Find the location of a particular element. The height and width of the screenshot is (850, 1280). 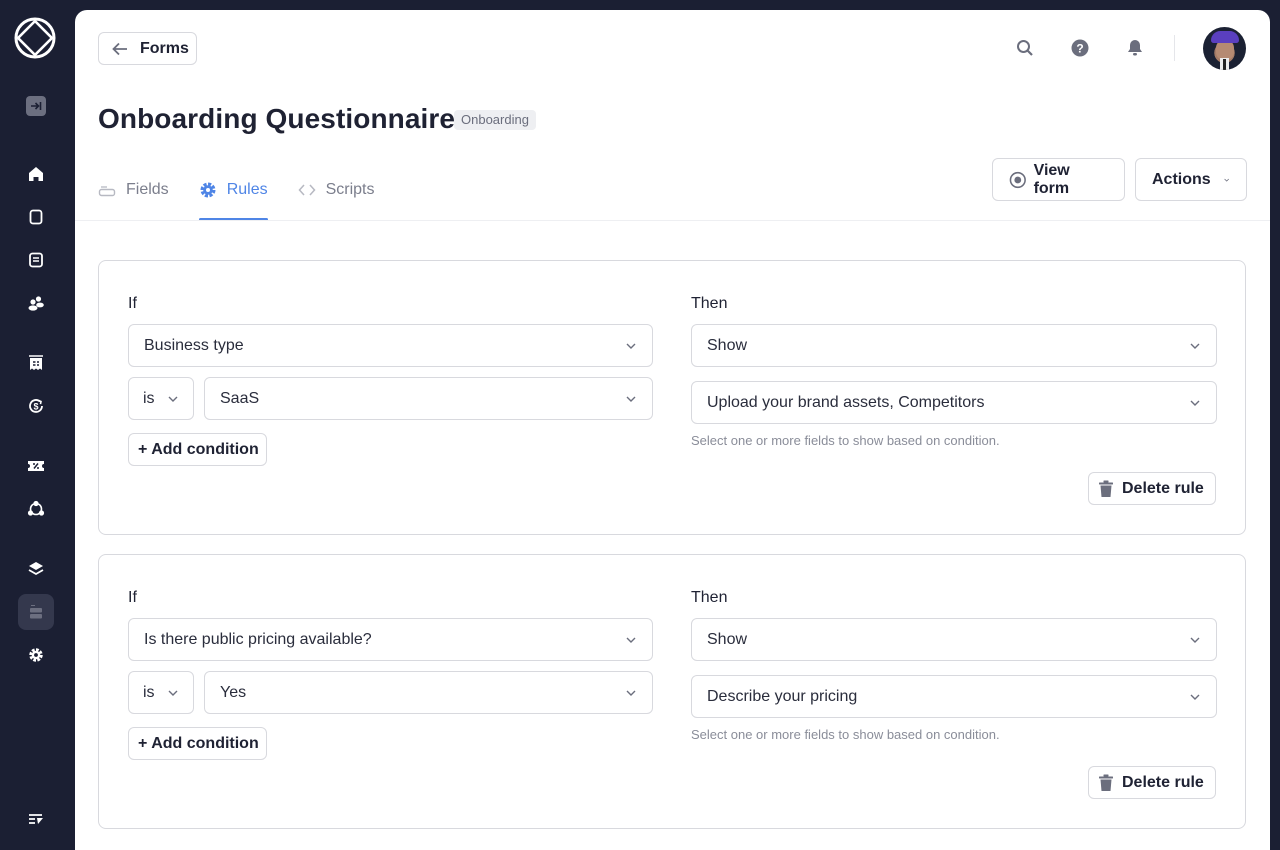

condition-value-select: SaaS is located at coordinates (428, 398).